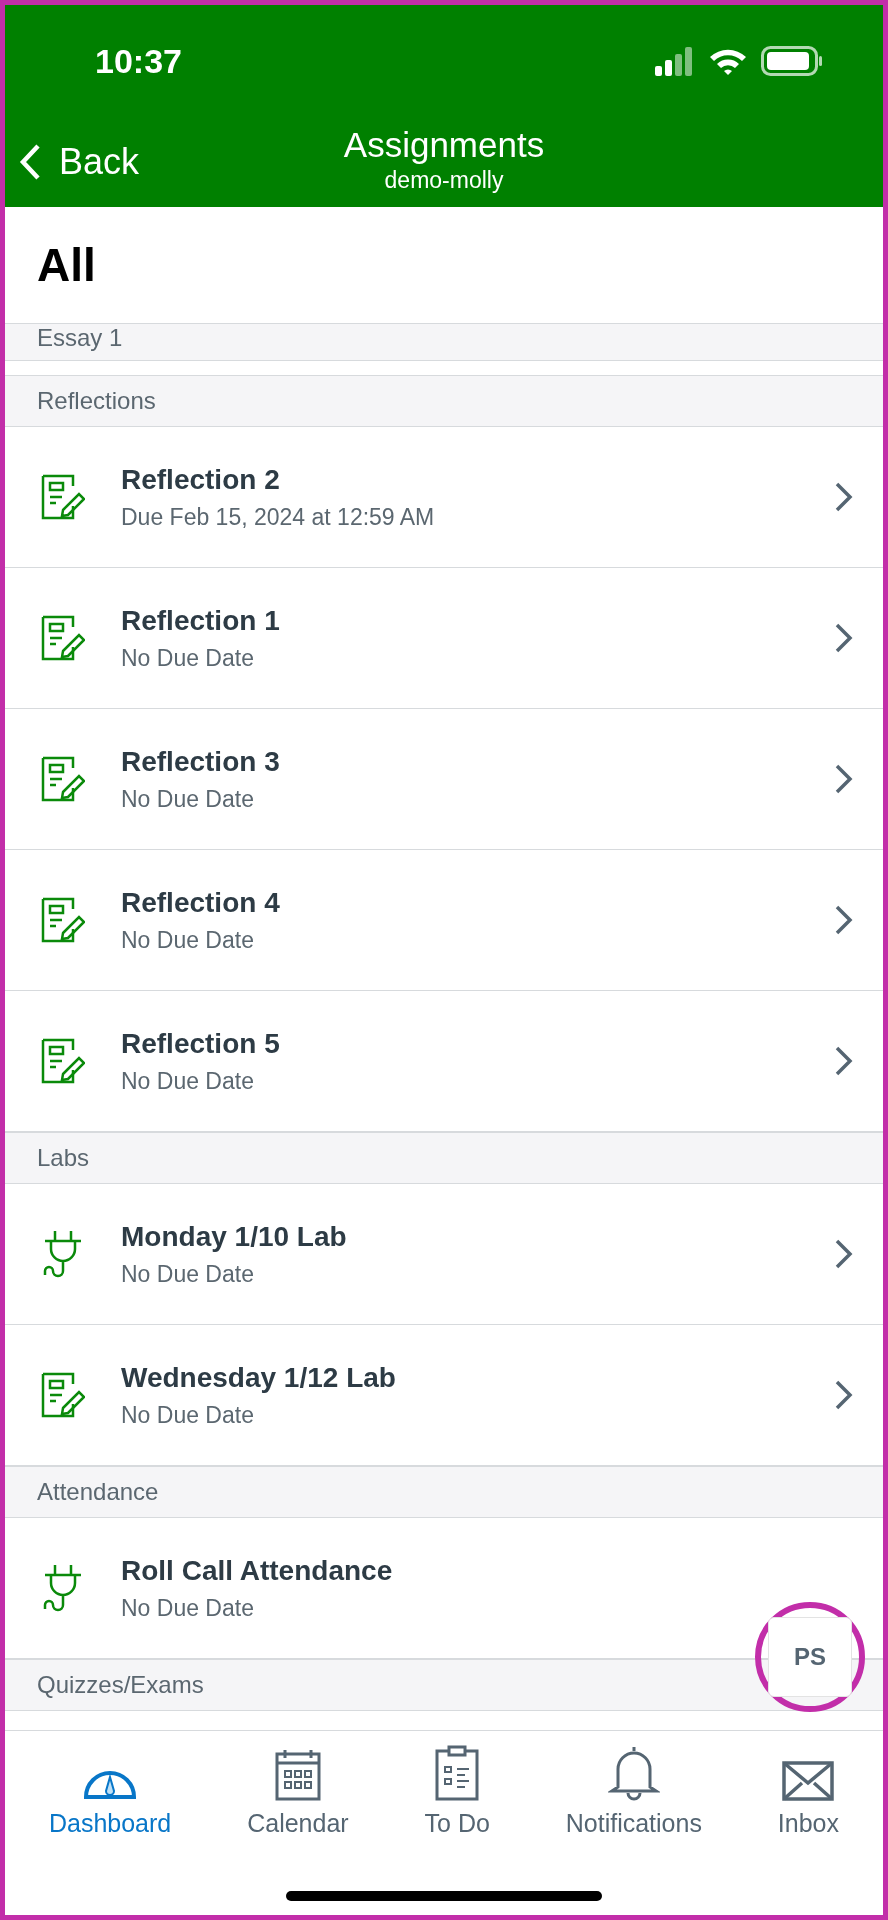 This screenshot has height=1920, width=888. I want to click on section-title: Reflections, so click(96, 401).